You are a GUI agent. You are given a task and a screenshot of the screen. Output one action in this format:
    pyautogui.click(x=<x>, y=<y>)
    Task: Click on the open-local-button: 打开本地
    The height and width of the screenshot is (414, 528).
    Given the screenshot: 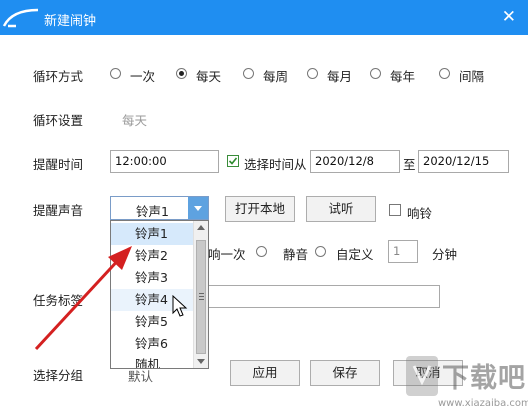 What is the action you would take?
    pyautogui.click(x=260, y=209)
    